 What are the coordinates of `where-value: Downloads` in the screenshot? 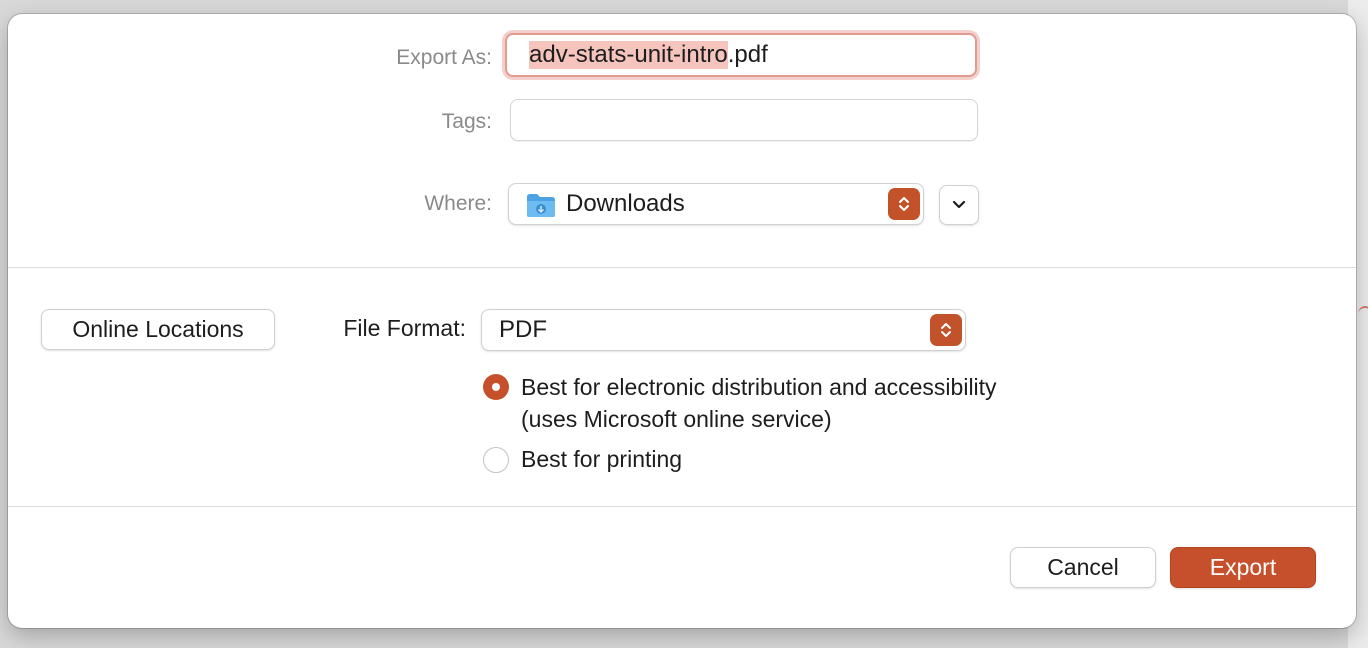 It's located at (625, 203).